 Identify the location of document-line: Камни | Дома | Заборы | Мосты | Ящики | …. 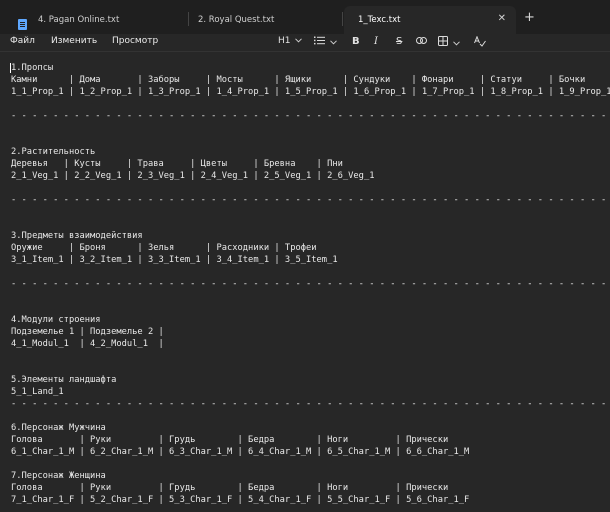
(298, 80).